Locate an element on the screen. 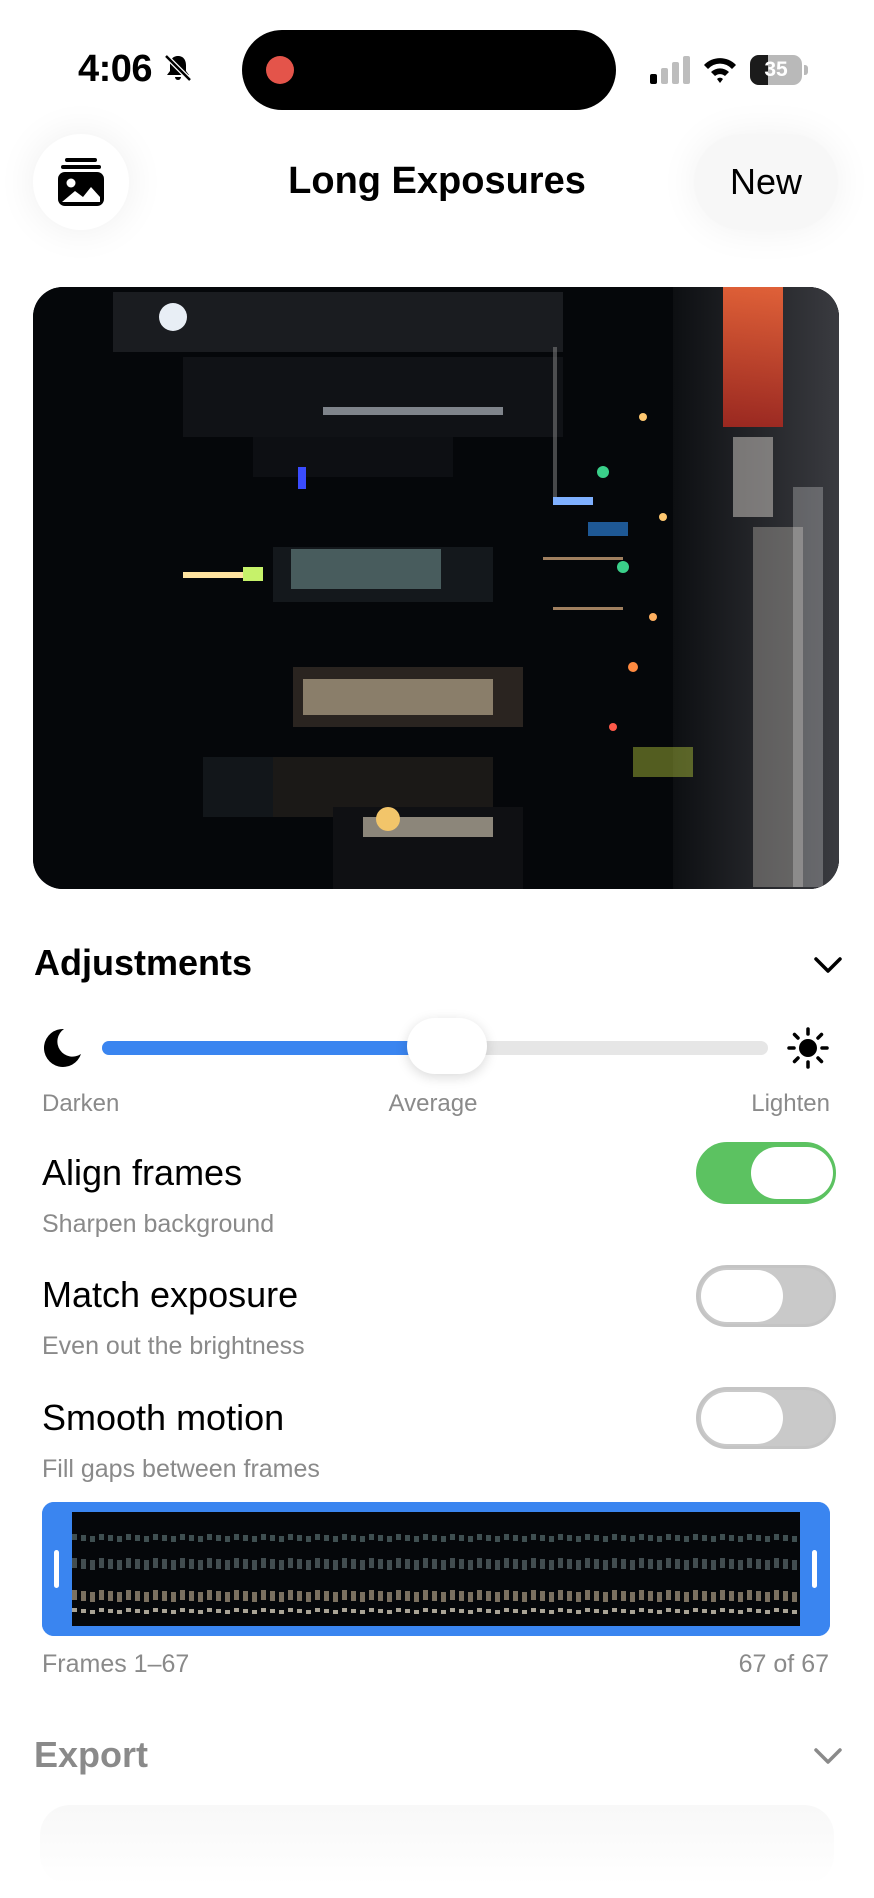 The image size is (874, 1898). blend-mode-slider is located at coordinates (435, 1046).